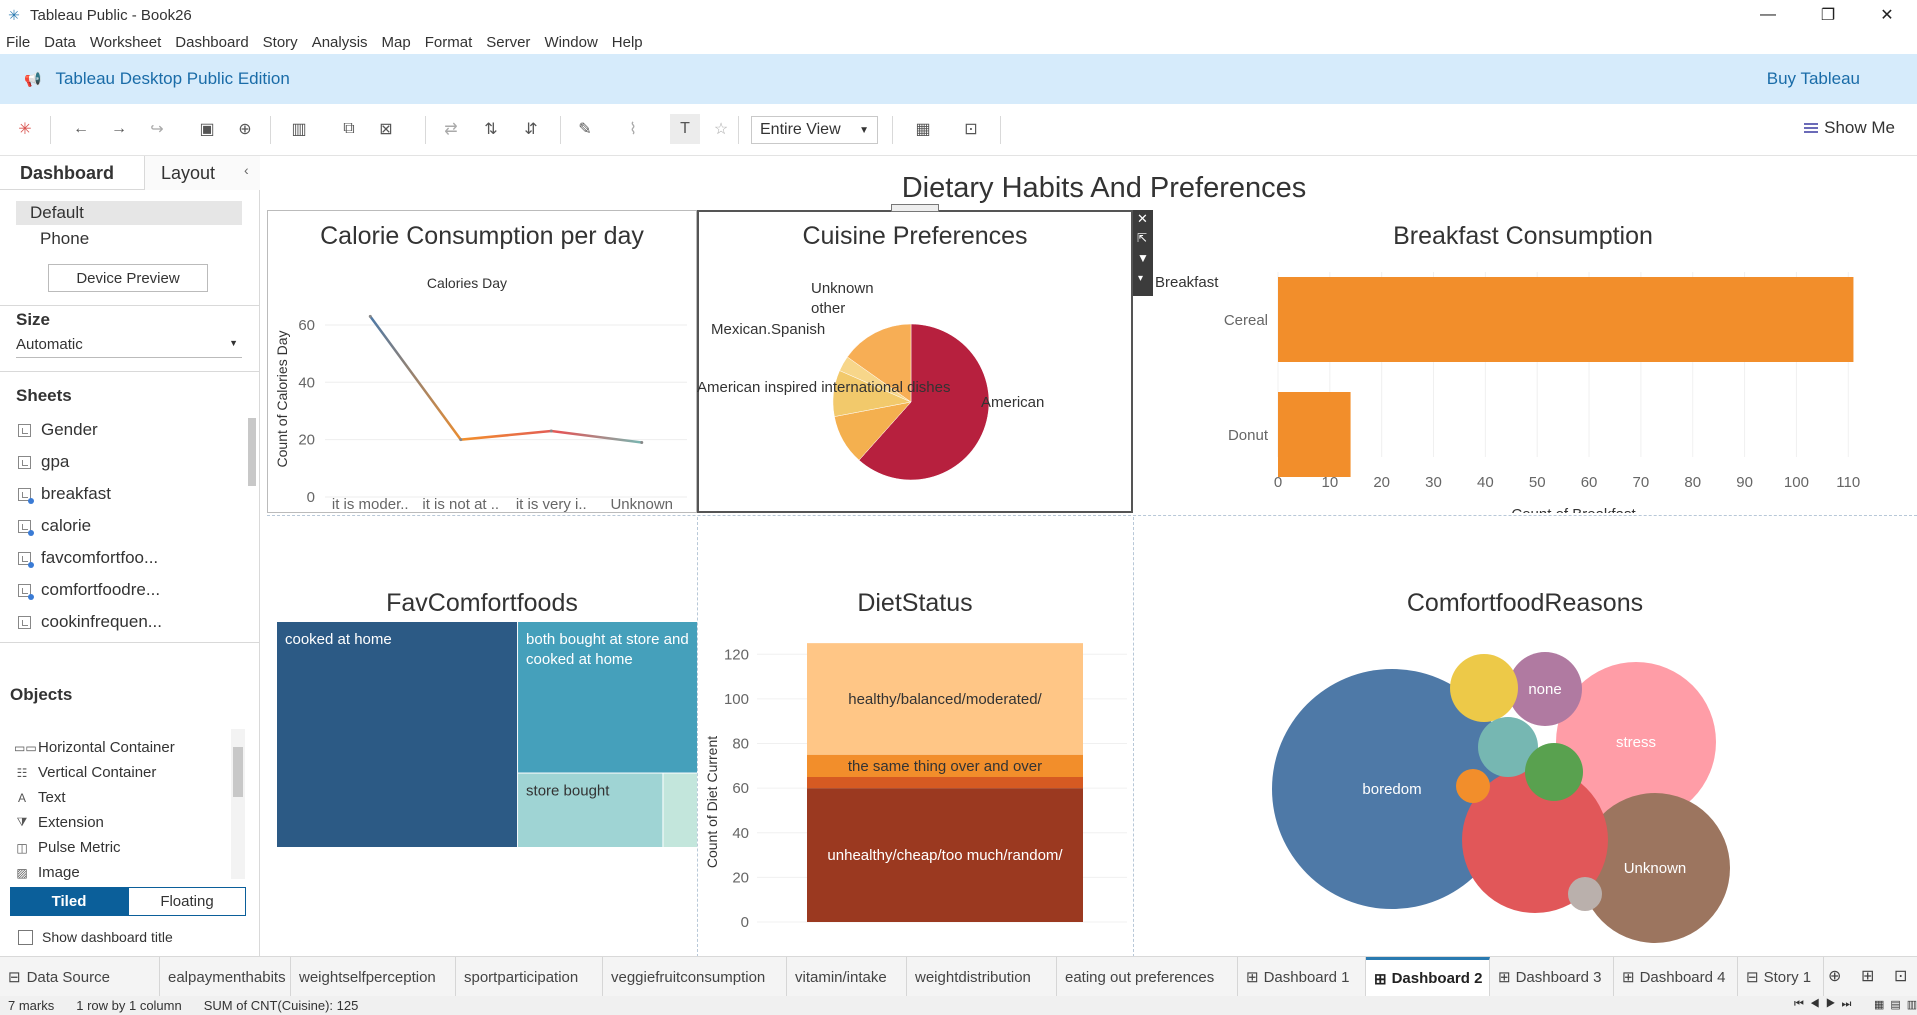 This screenshot has height=1015, width=1917. What do you see at coordinates (1302, 977) in the screenshot?
I see `tab-dashboard-1: ⊞ Dashboard 1` at bounding box center [1302, 977].